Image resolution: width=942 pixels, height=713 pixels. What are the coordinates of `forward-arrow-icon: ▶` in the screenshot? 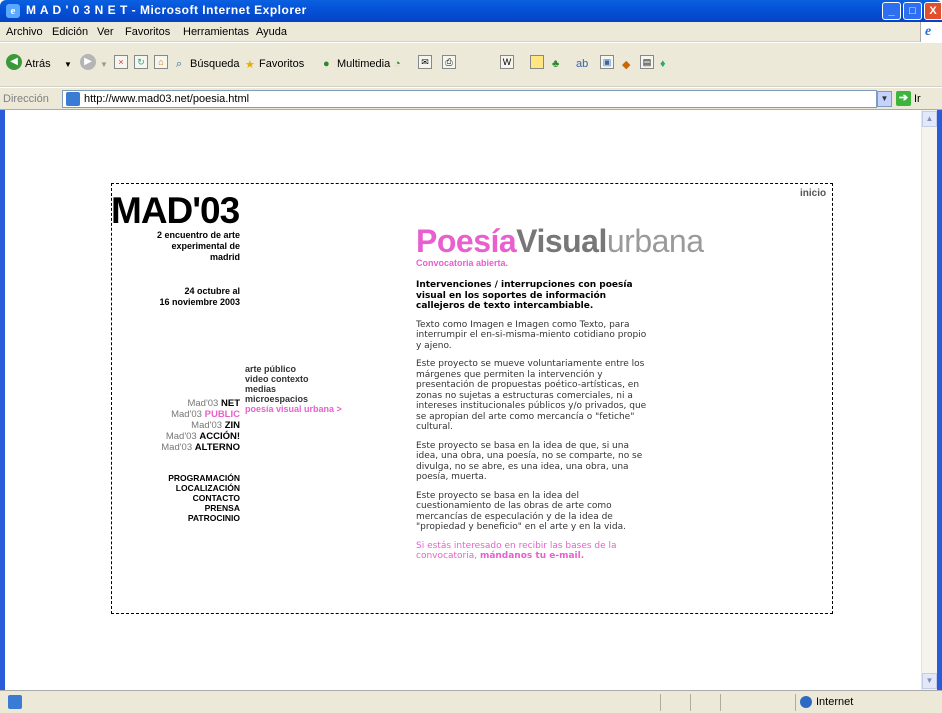 It's located at (88, 62).